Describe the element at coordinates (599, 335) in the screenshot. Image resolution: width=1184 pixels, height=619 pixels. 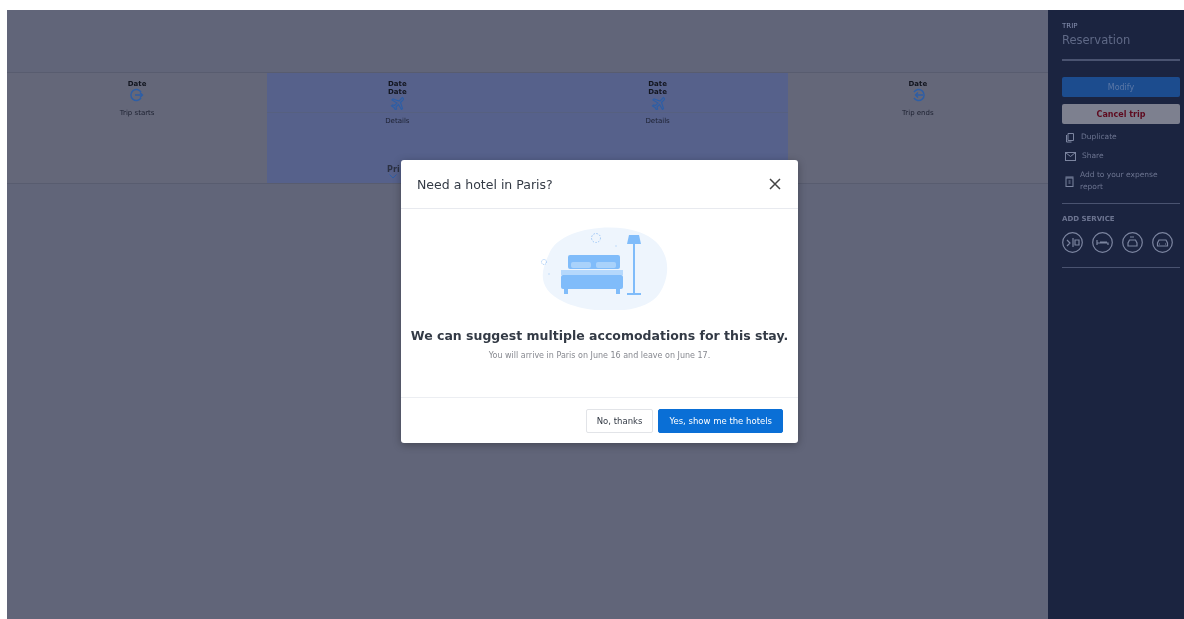
I see `dialog-headline: We can suggest multiple accomodations for this stay.` at that location.